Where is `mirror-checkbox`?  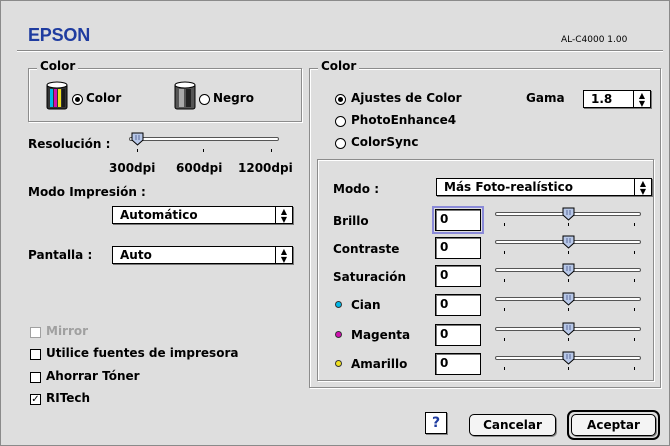
mirror-checkbox is located at coordinates (35, 332).